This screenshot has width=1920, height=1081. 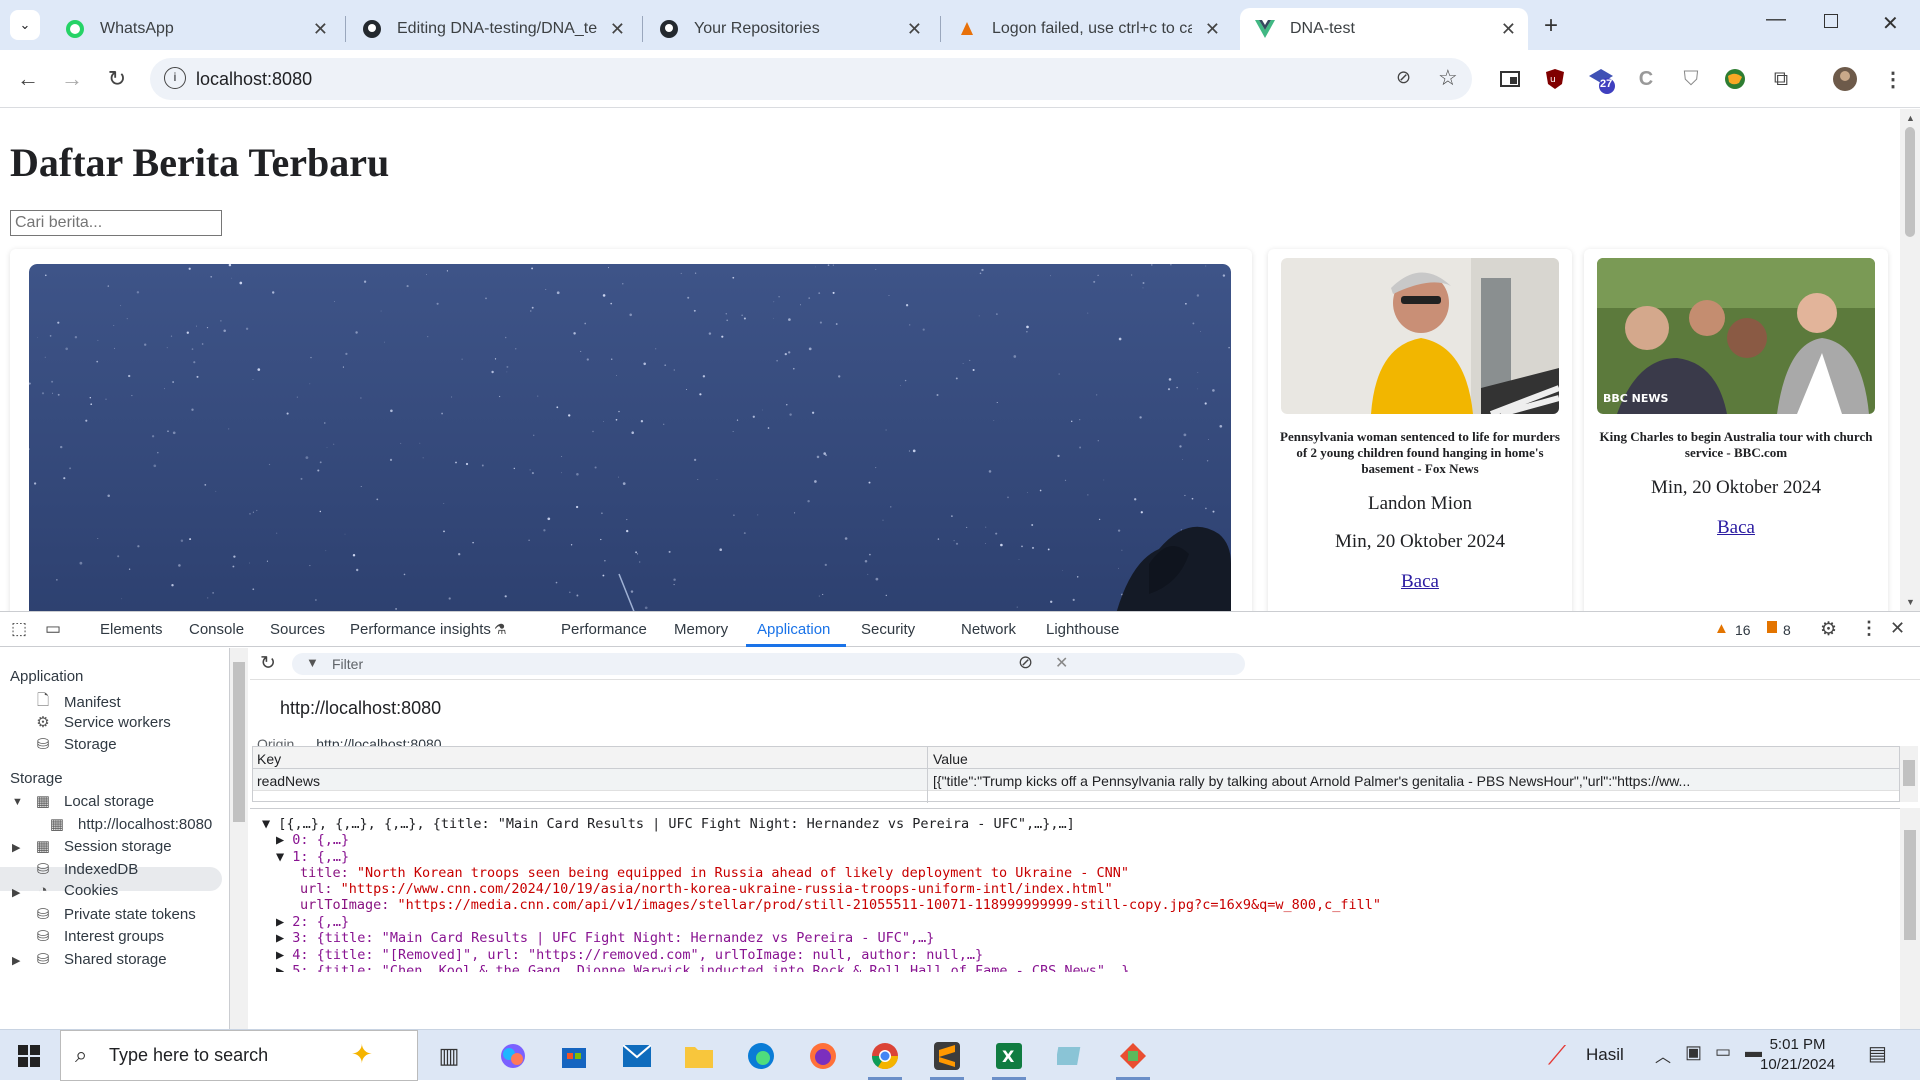 I want to click on tab-search-button: ⌄, so click(x=25, y=25).